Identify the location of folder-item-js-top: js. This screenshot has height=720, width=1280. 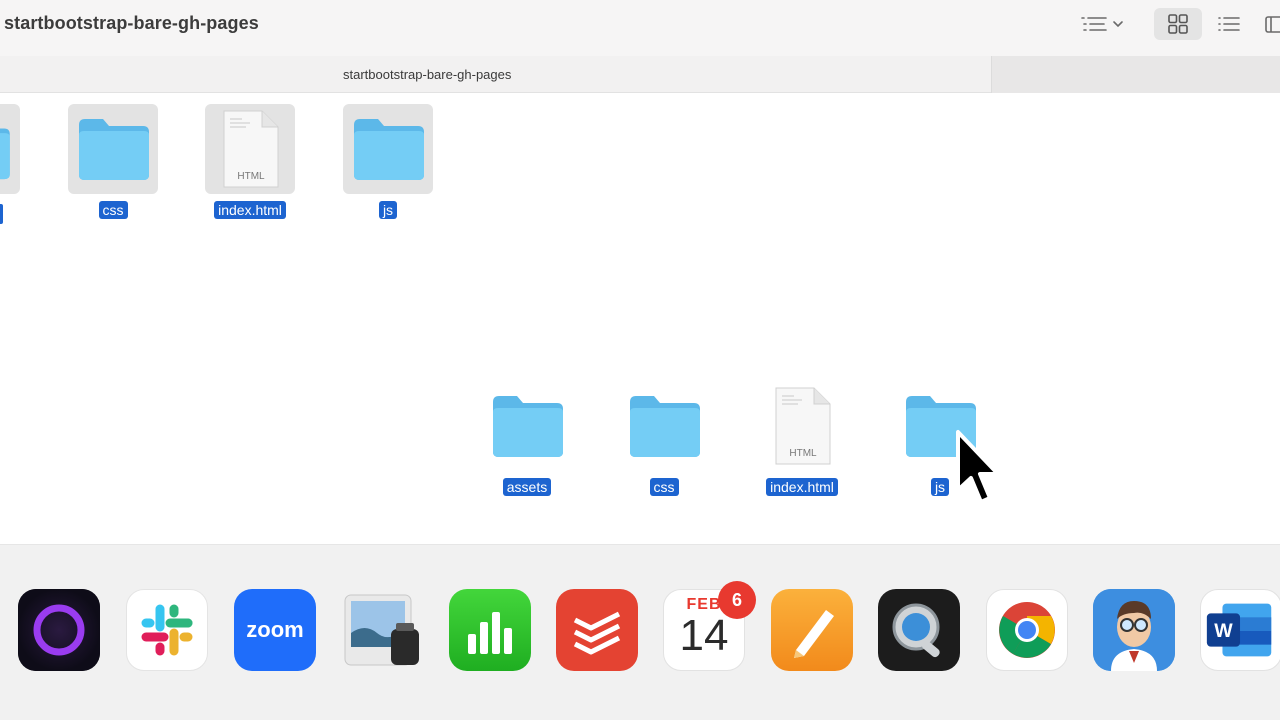
(388, 161).